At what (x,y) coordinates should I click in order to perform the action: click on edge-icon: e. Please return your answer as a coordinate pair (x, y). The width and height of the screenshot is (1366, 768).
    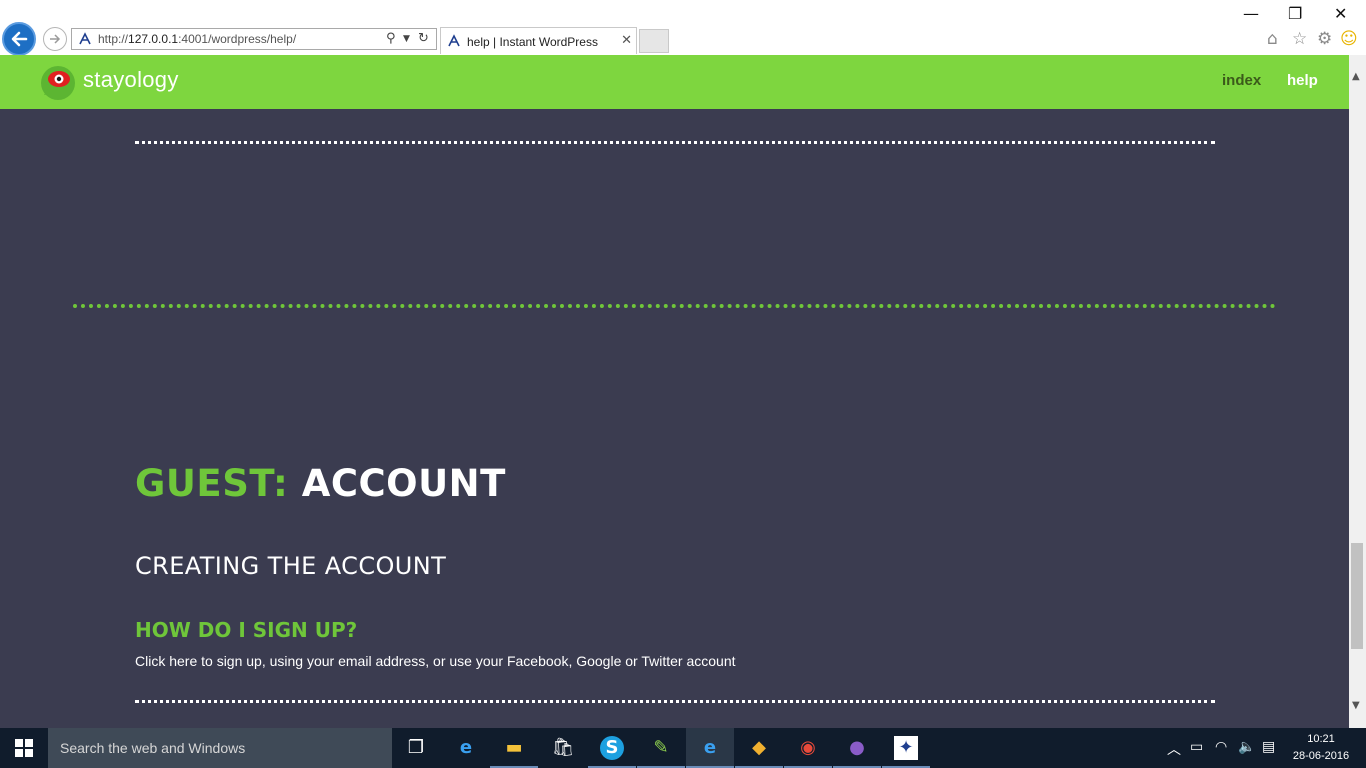
    Looking at the image, I should click on (466, 747).